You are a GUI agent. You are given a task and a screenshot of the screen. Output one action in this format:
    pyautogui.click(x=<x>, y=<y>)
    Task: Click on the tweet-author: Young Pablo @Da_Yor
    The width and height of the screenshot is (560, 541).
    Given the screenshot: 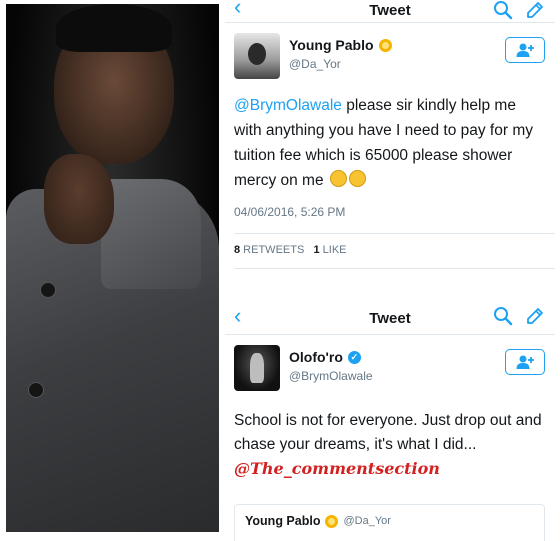 What is the action you would take?
    pyautogui.click(x=390, y=54)
    